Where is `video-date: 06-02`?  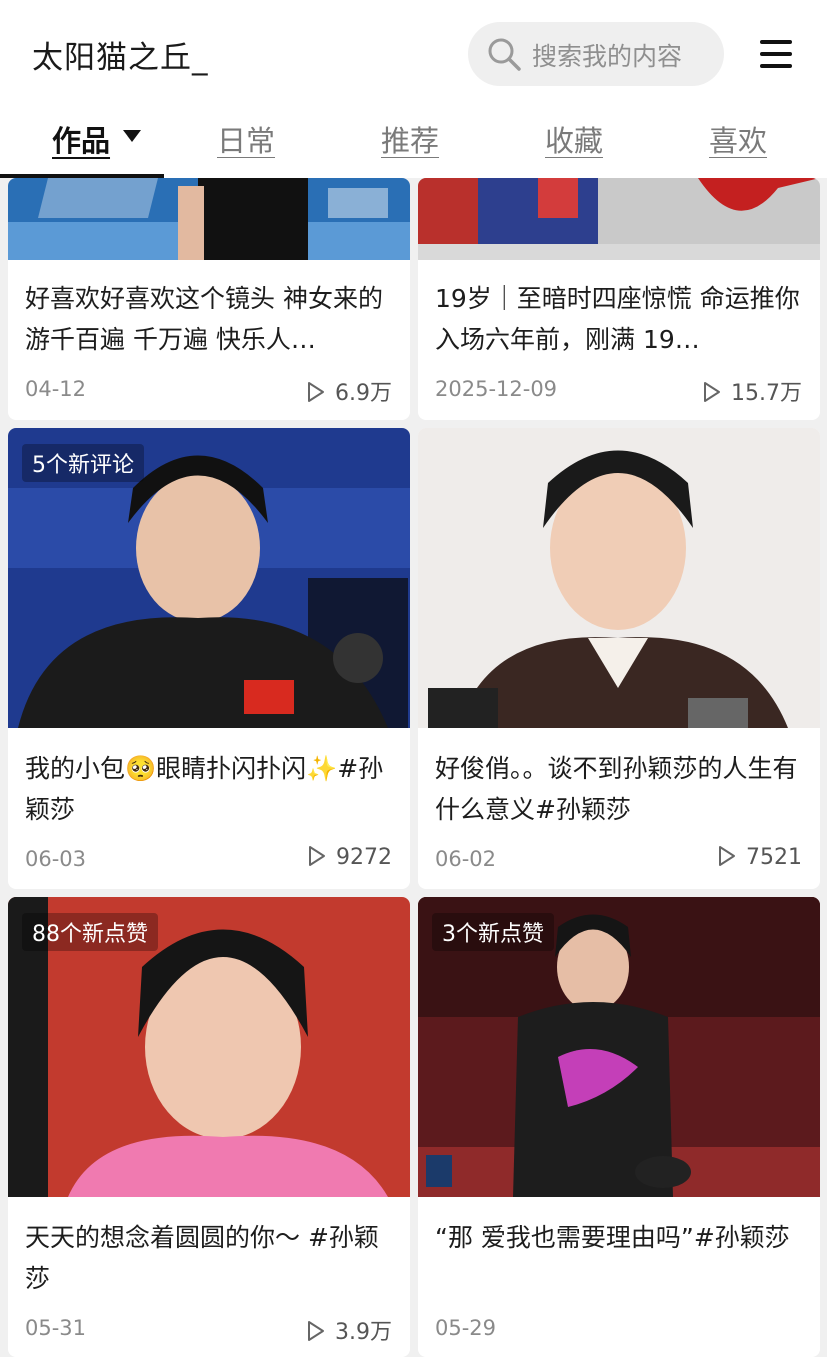
video-date: 06-02 is located at coordinates (466, 859).